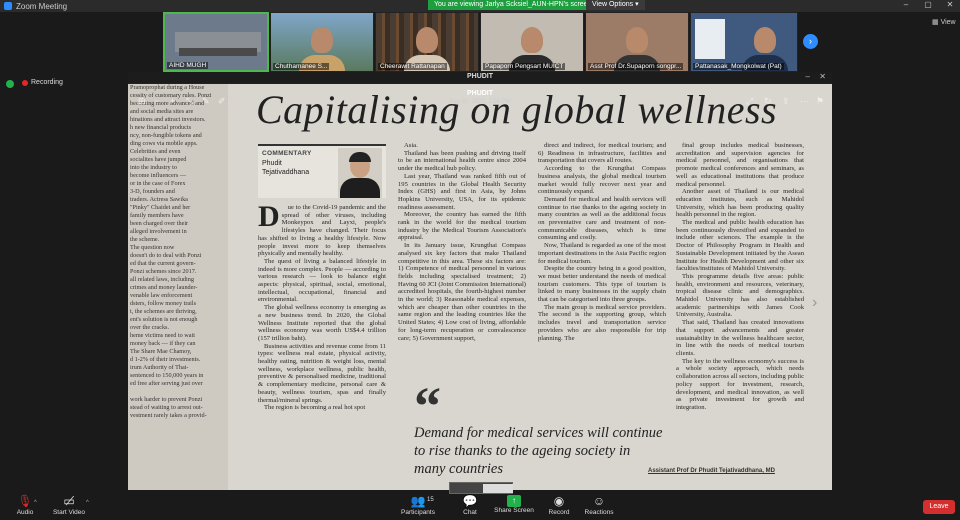 This screenshot has height=520, width=960. I want to click on minimize-icon: –, so click(906, 5).